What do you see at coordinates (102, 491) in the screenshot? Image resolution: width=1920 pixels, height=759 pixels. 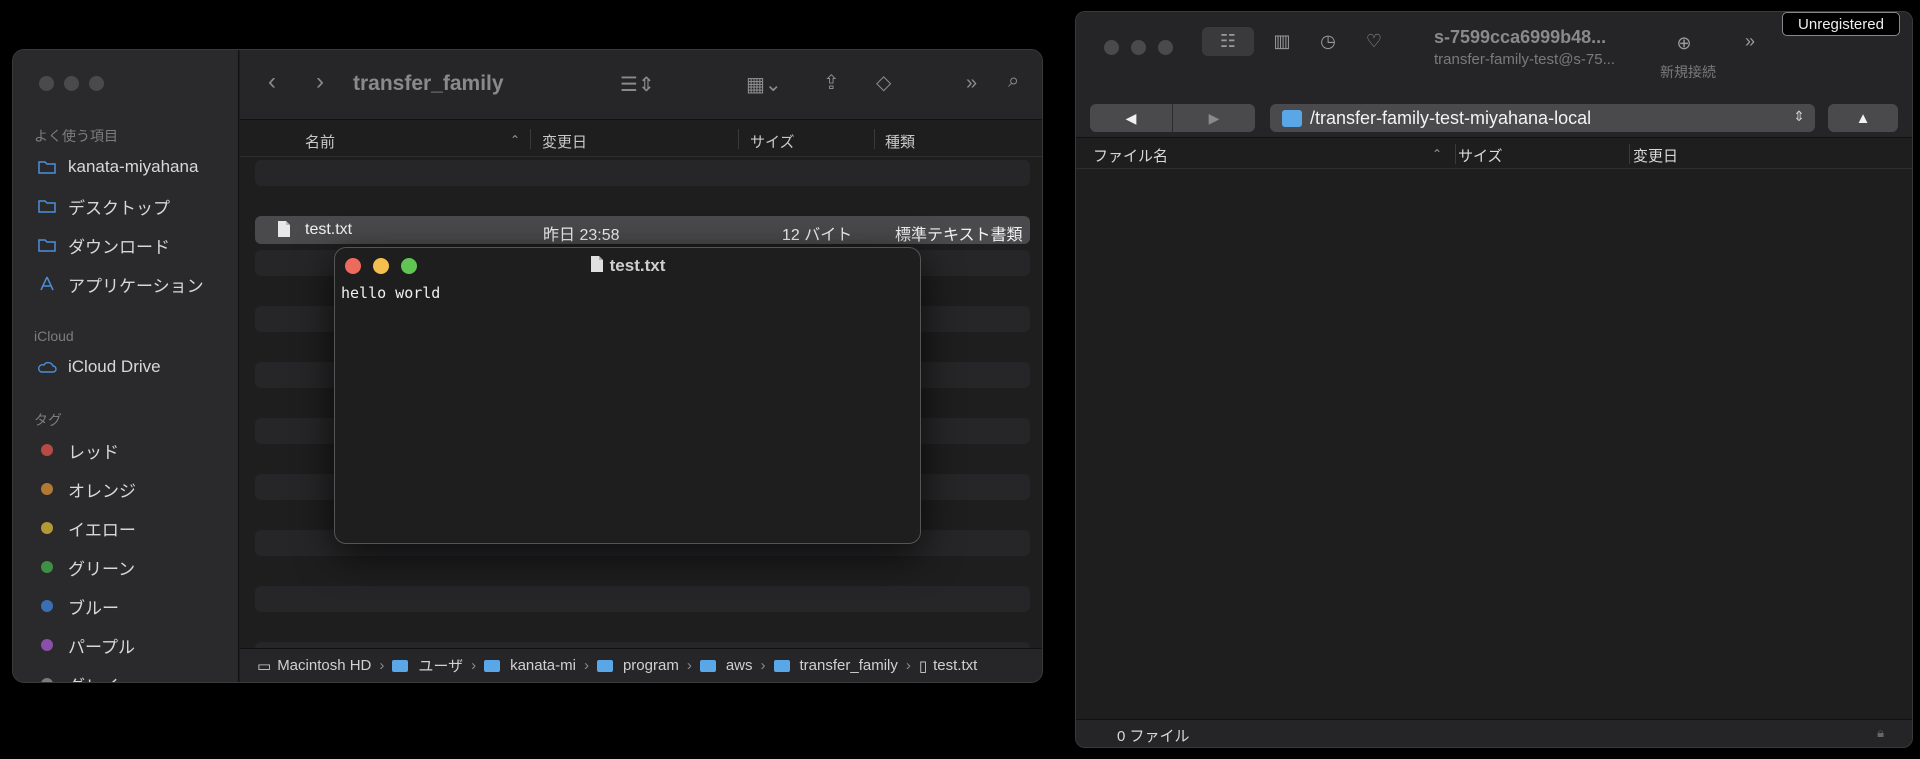 I see `sidebar-item-label: オレンジ` at bounding box center [102, 491].